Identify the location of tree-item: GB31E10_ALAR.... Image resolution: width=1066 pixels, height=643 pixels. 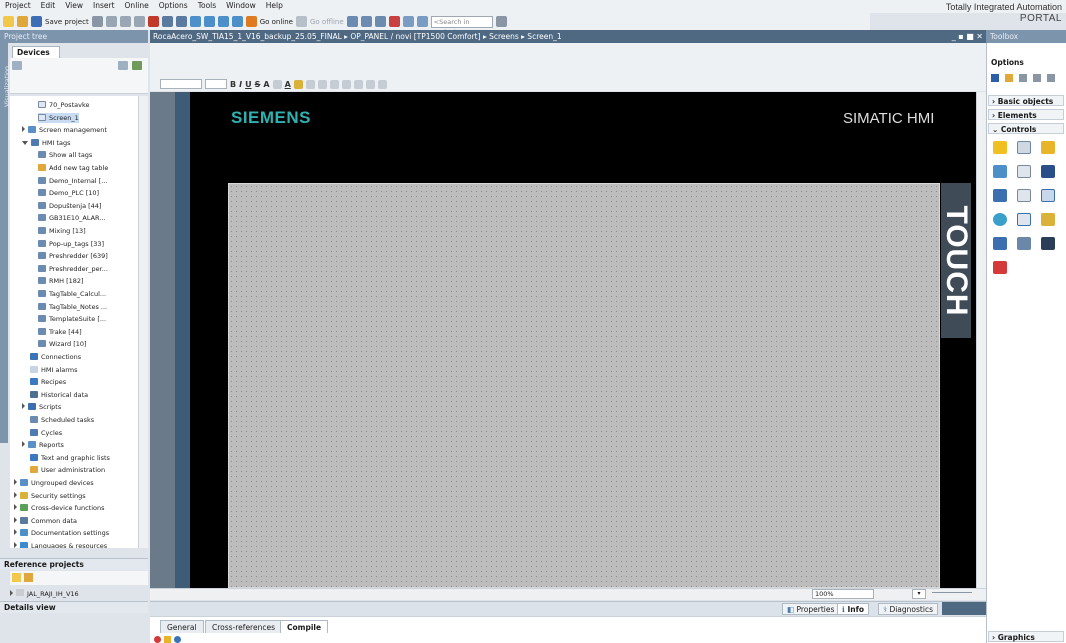
(72, 218).